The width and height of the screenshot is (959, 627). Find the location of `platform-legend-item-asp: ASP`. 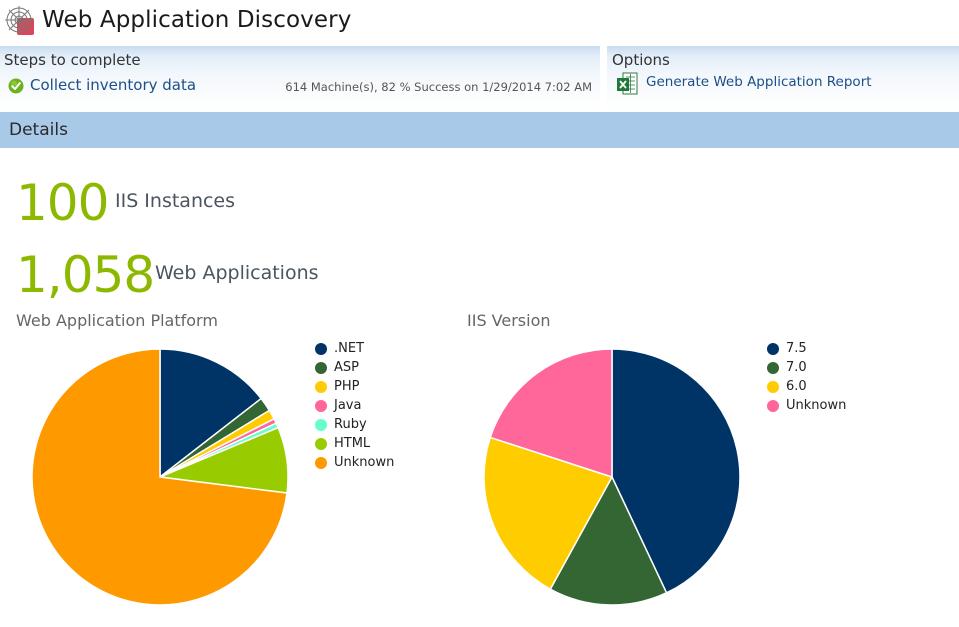

platform-legend-item-asp: ASP is located at coordinates (354, 367).